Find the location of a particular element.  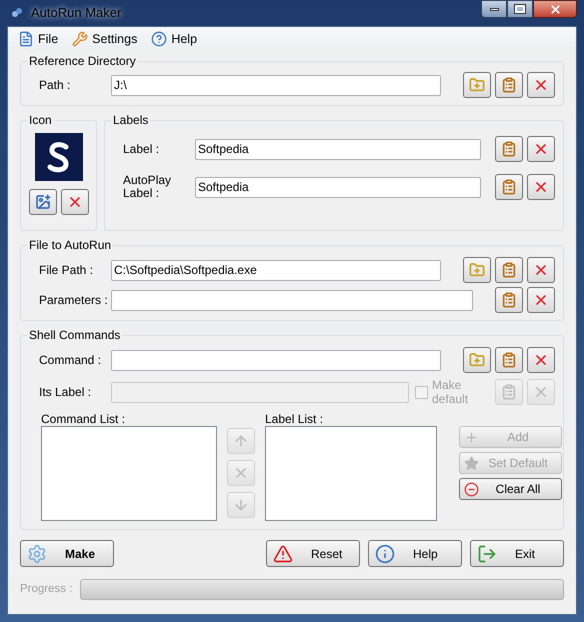

menu-item: Help is located at coordinates (174, 39).